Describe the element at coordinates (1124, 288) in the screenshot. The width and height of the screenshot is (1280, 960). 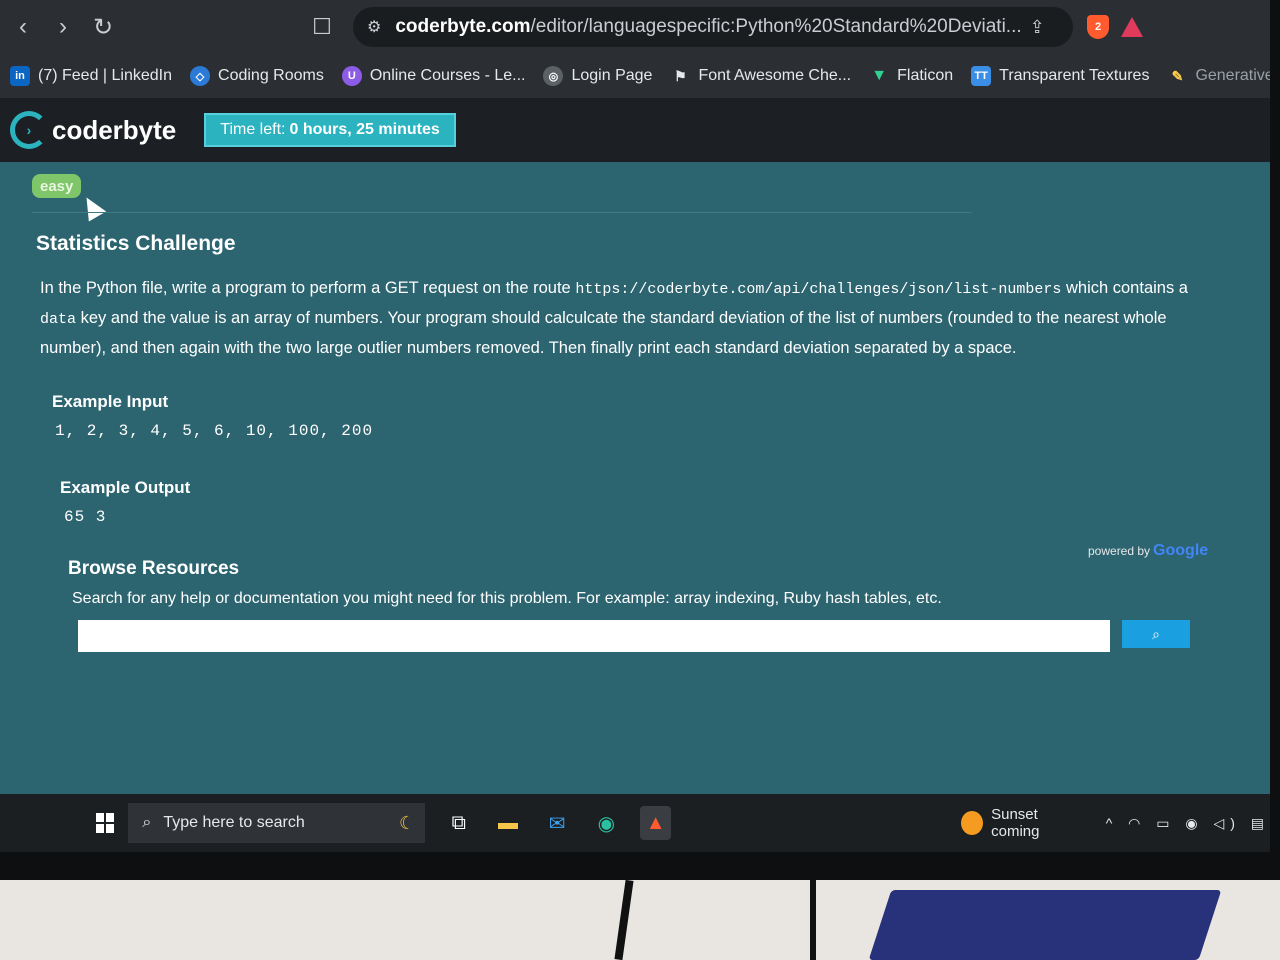
I see `desc-part-2: which contains a` at that location.